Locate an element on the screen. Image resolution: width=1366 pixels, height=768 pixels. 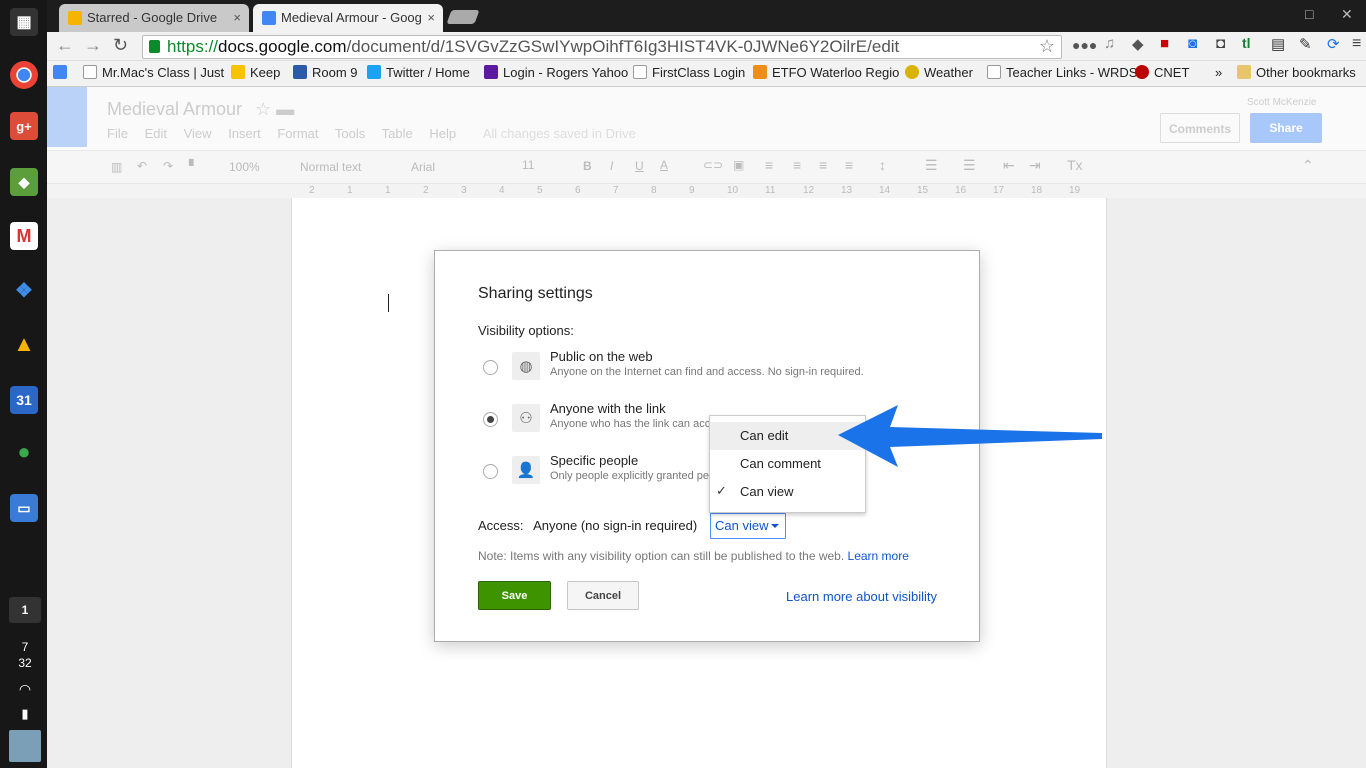
evernote-ext-icon: ◆ is located at coordinates (1138, 44).